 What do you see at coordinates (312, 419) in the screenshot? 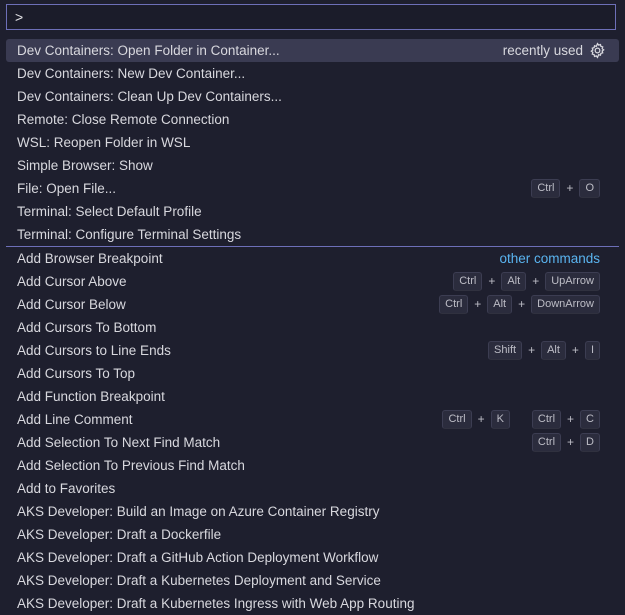
I see `command-item-add-line-comment: Add Line Comment Ctrl + K Ctrl + C` at bounding box center [312, 419].